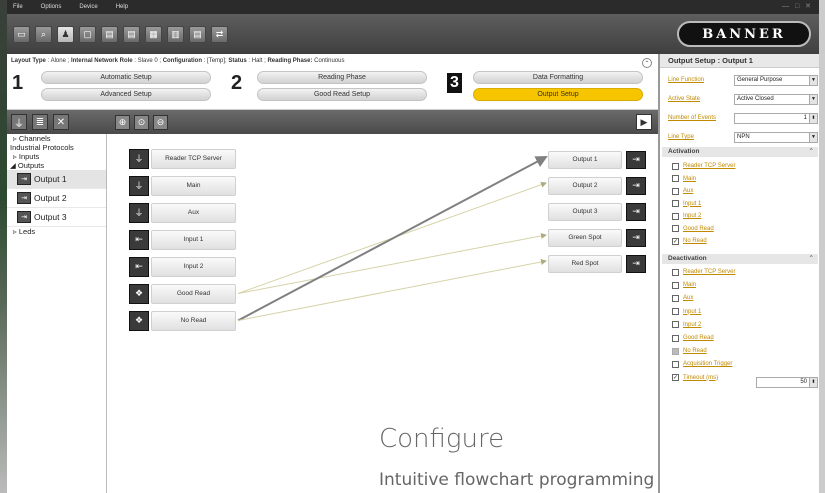  Describe the element at coordinates (56, 217) in the screenshot. I see `tree-item-output-3: ⇥ Output 3` at that location.